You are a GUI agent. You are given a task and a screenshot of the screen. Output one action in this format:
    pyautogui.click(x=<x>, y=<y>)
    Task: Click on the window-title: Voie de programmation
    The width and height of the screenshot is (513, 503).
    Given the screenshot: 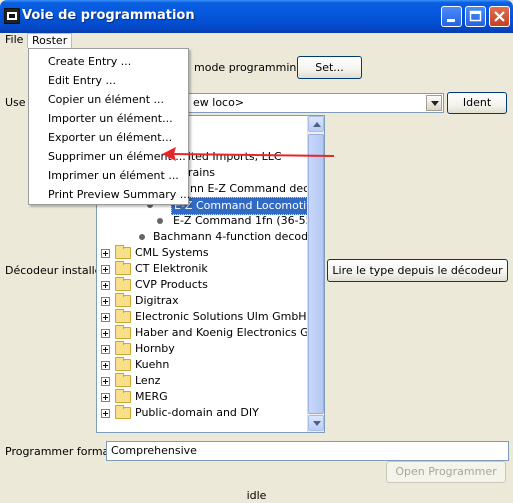 What is the action you would take?
    pyautogui.click(x=108, y=15)
    